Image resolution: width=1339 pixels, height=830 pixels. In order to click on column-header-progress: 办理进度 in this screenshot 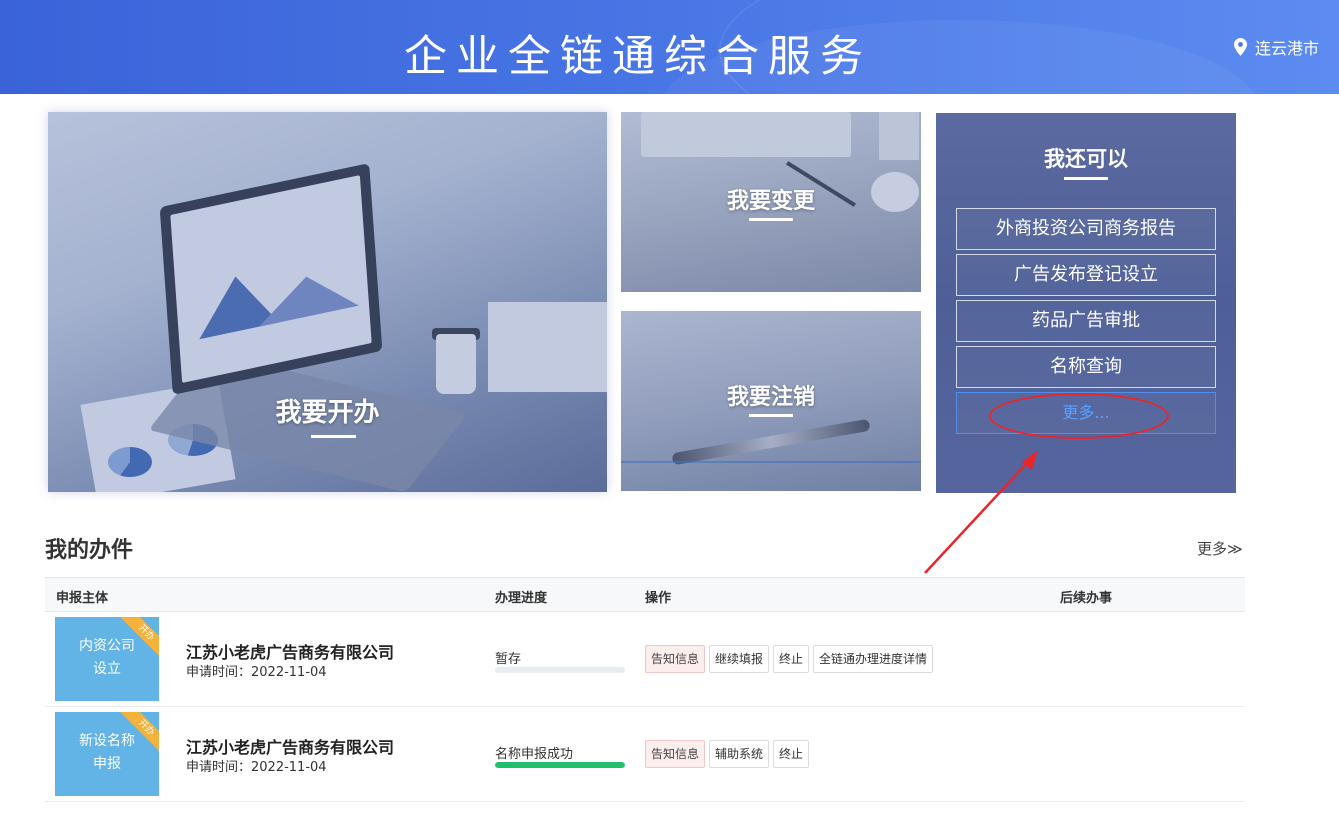, I will do `click(521, 598)`.